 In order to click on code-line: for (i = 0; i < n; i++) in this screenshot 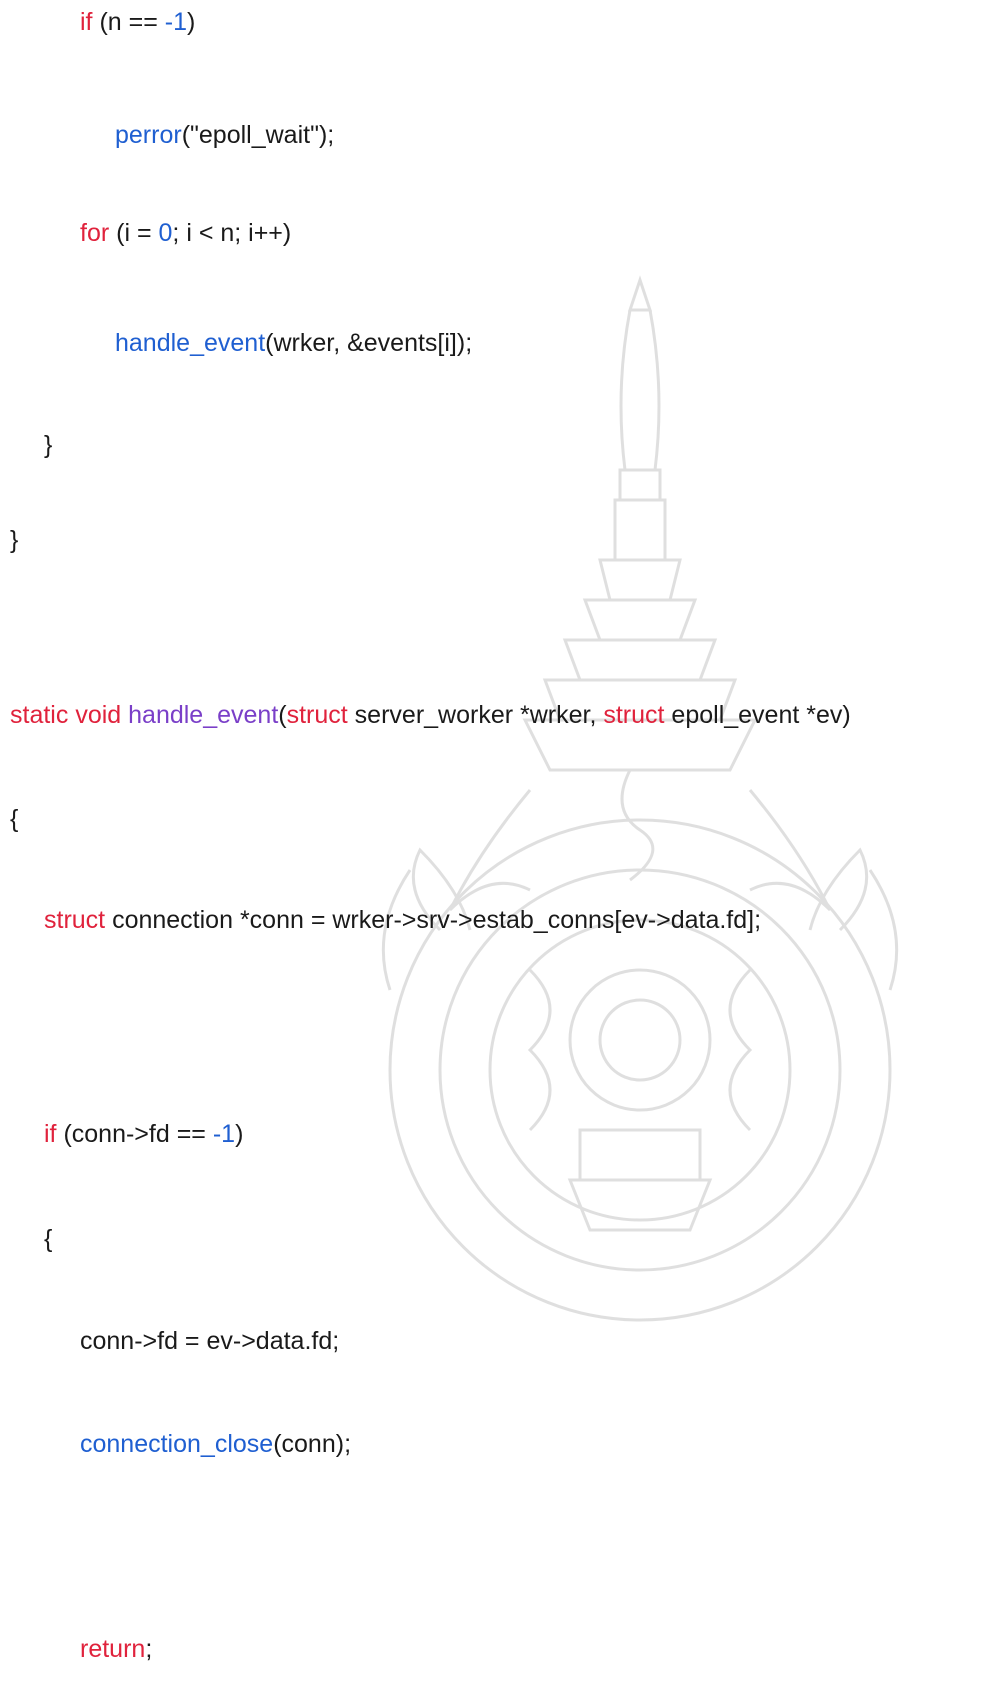, I will do `click(185, 233)`.